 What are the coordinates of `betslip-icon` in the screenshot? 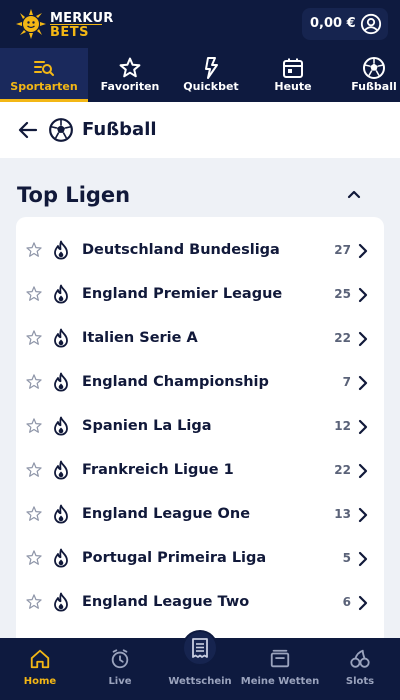 It's located at (200, 648).